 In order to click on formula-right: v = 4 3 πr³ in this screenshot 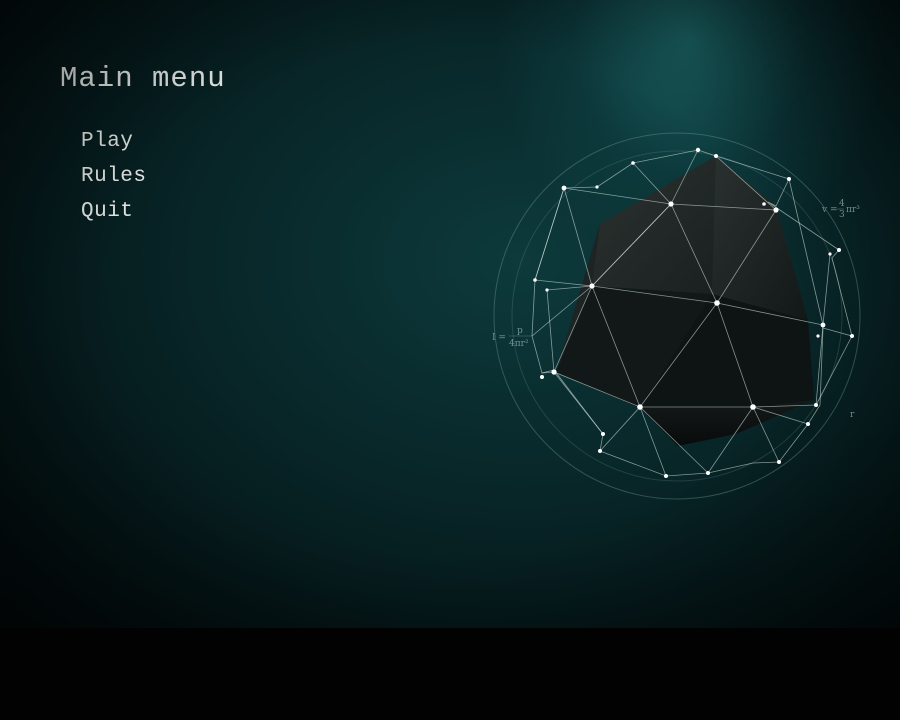, I will do `click(840, 209)`.